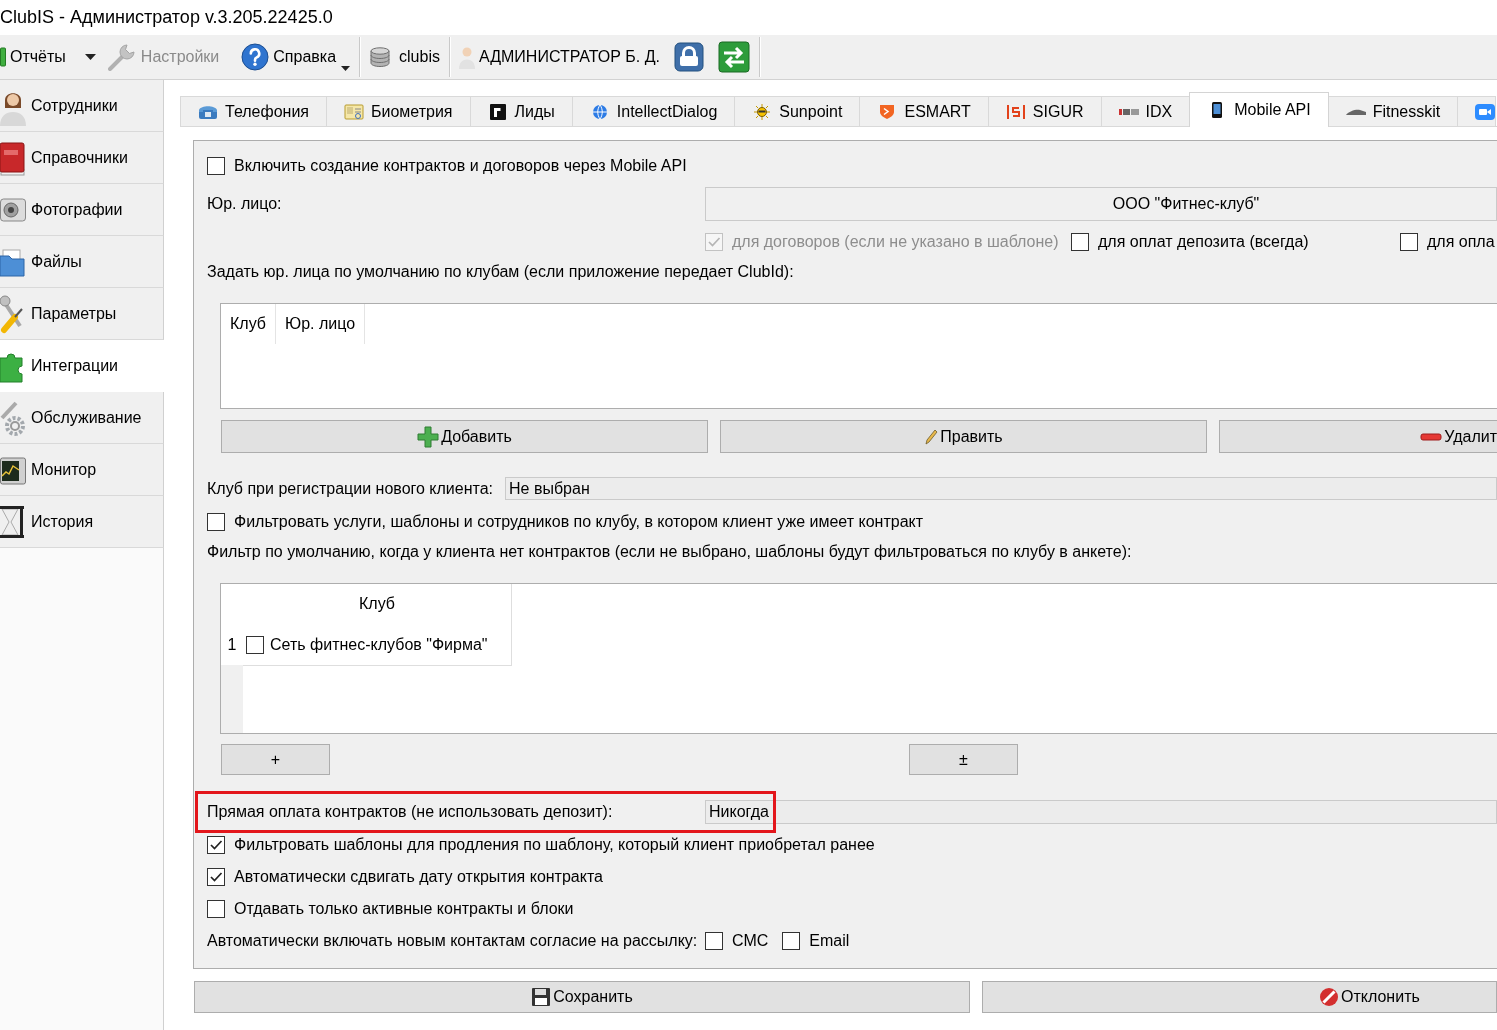 This screenshot has height=1030, width=1497. Describe the element at coordinates (1101, 204) in the screenshot. I see `dropdown: ООО "Фитнес-клуб"` at that location.